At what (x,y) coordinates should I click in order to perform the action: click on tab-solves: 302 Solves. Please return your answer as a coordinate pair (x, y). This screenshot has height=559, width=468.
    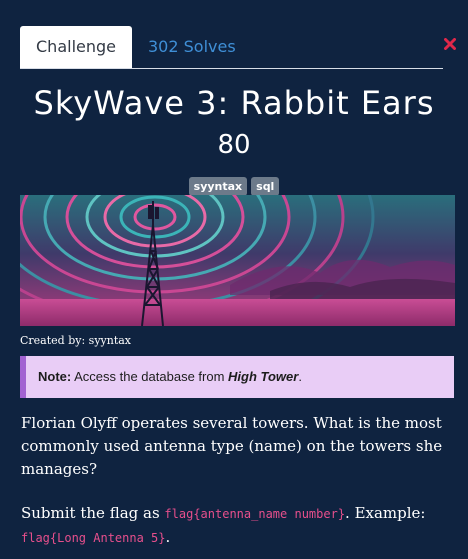
    Looking at the image, I should click on (192, 46).